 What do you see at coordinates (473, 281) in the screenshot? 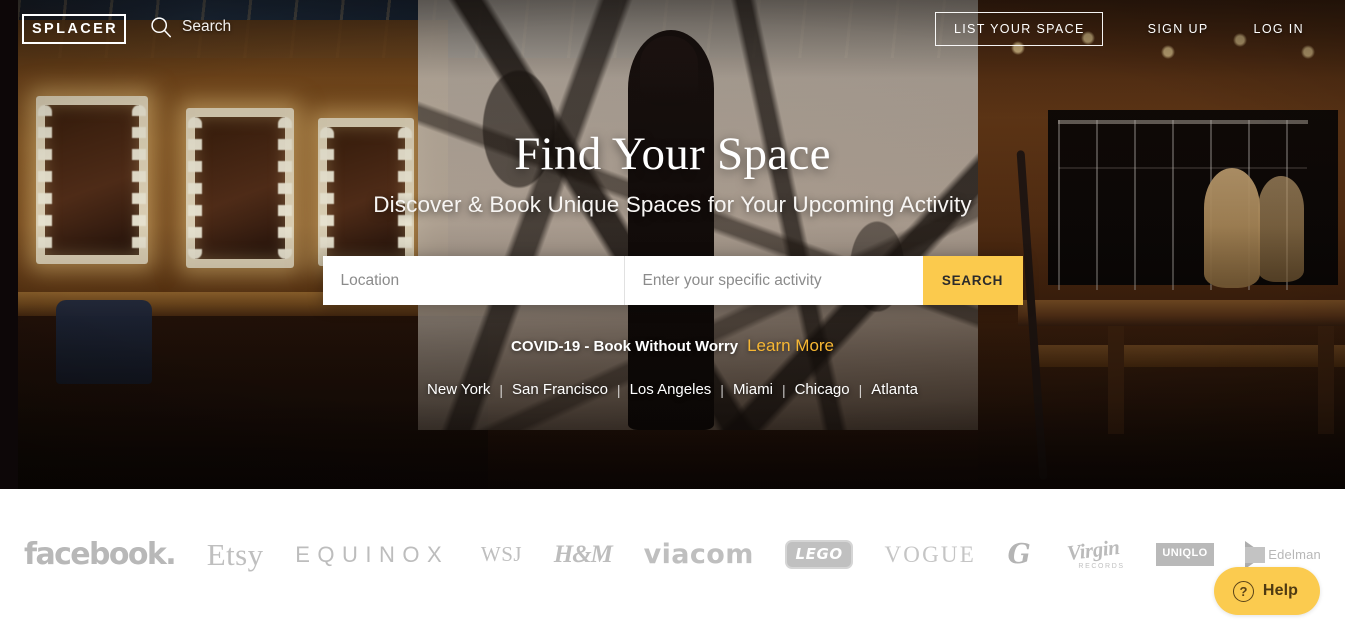
I see `location-input` at bounding box center [473, 281].